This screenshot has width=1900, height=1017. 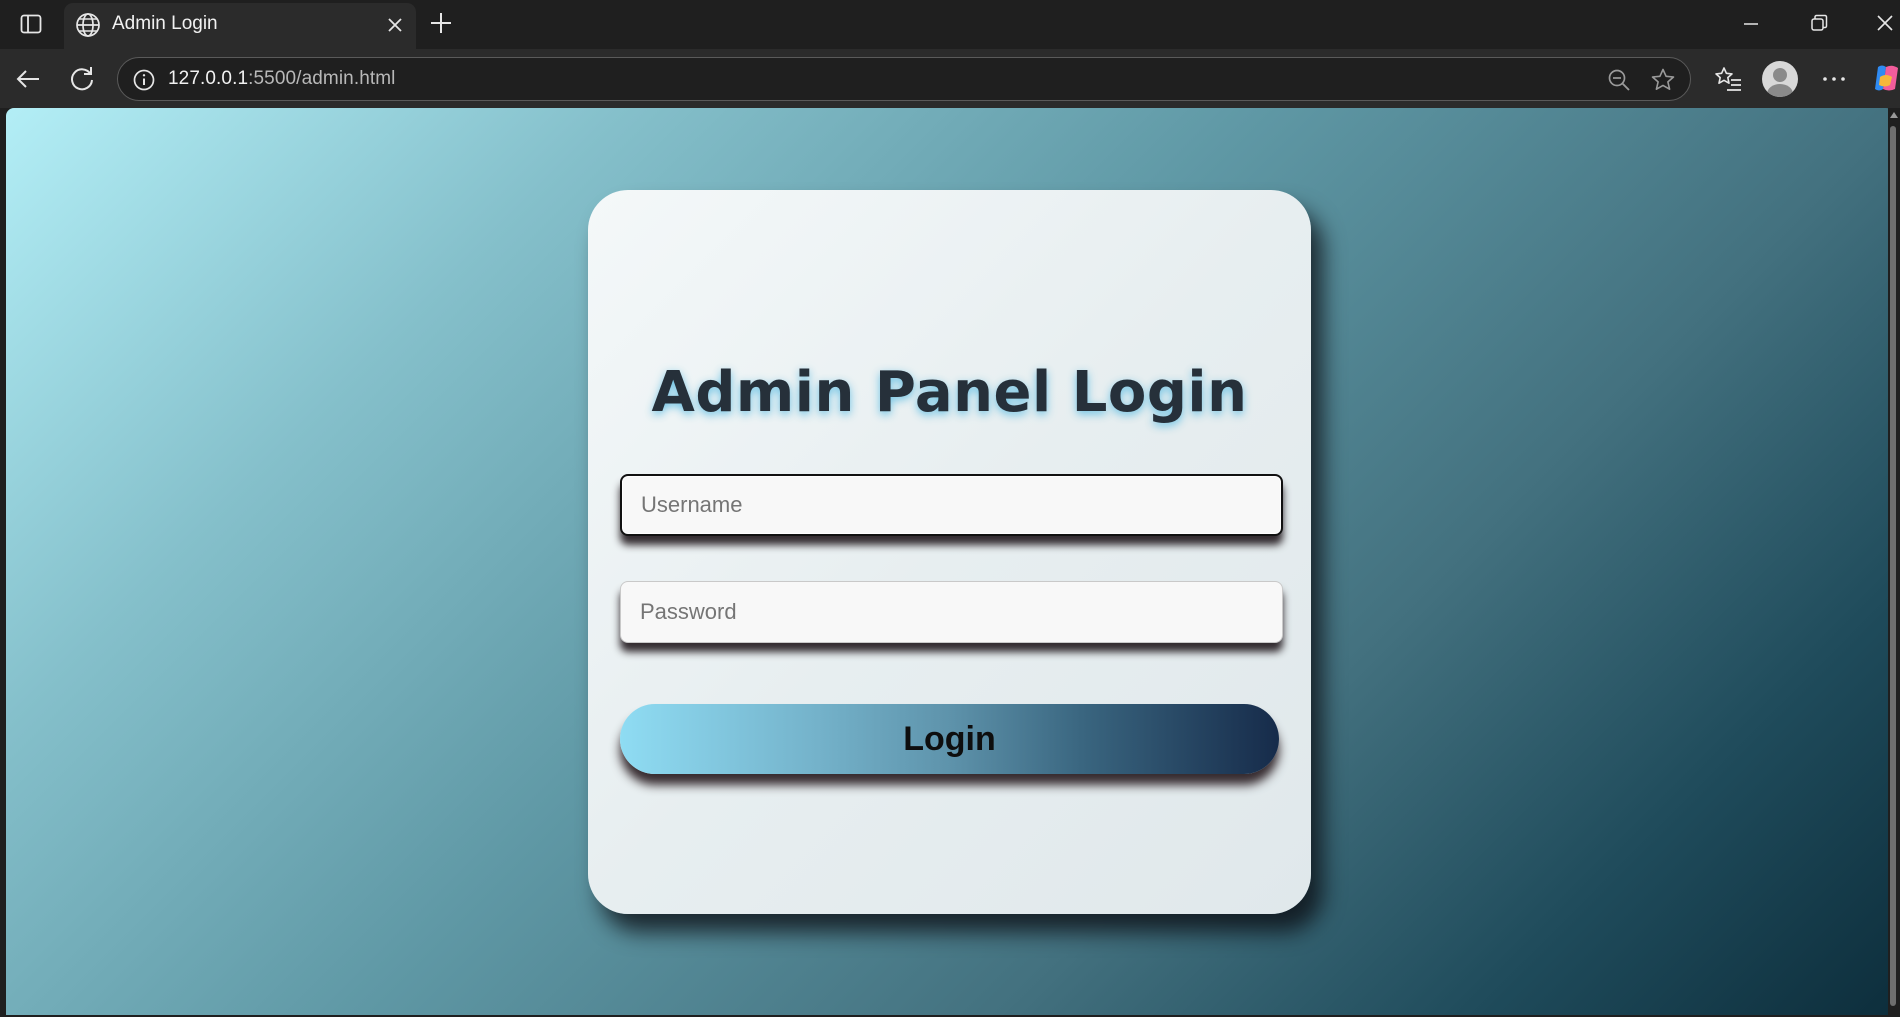 I want to click on browser-tab-strip: Admin Login, so click(x=950, y=24).